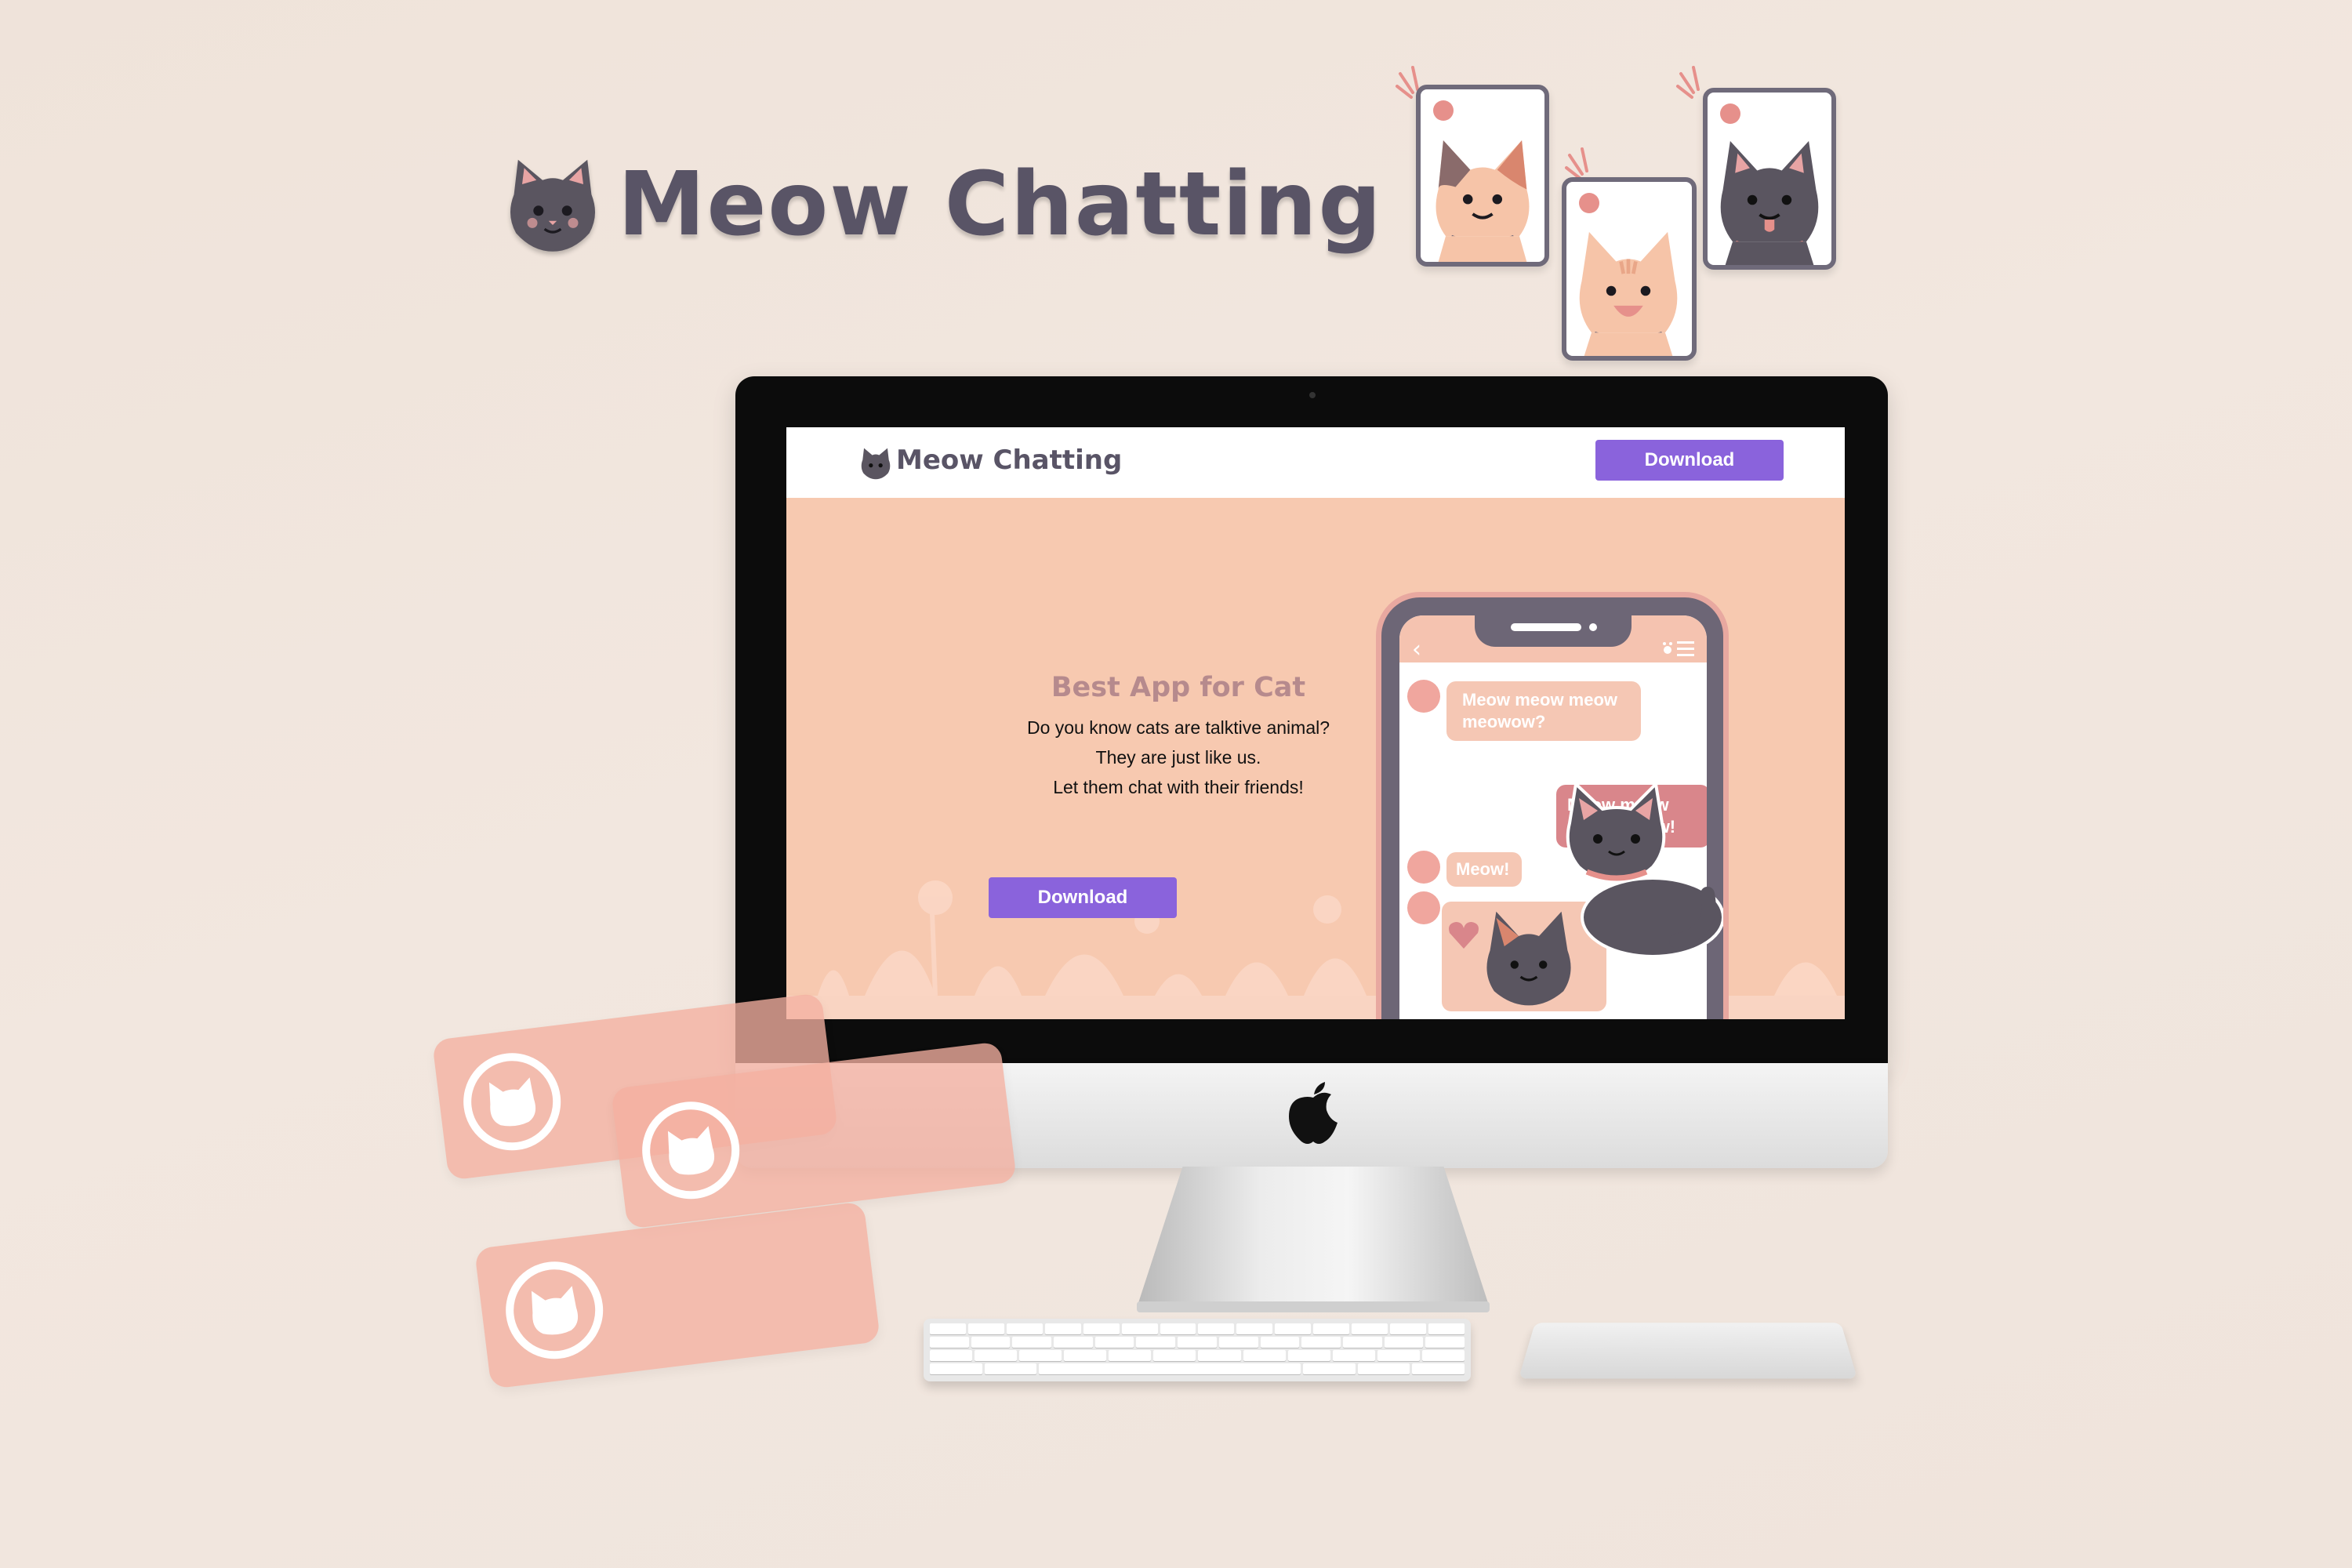 The width and height of the screenshot is (2352, 1568). I want to click on phone-notch, so click(1553, 631).